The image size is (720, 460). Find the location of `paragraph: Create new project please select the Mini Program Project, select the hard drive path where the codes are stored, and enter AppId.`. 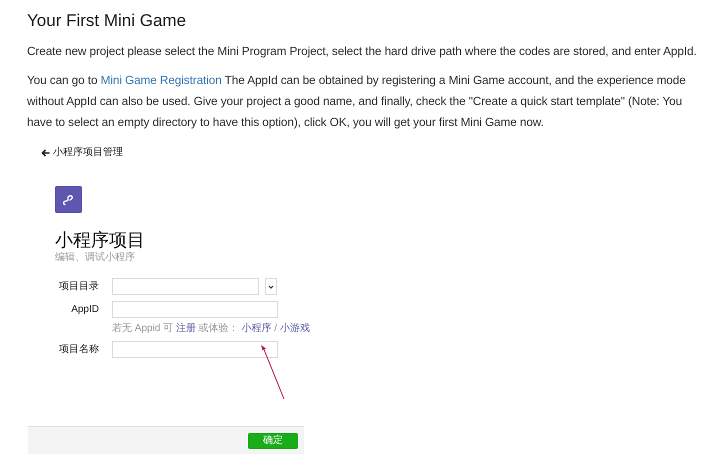

paragraph: Create new project please select the Mini Program Project, select the hard drive path where the codes are stored, and enter AppId. is located at coordinates (362, 51).